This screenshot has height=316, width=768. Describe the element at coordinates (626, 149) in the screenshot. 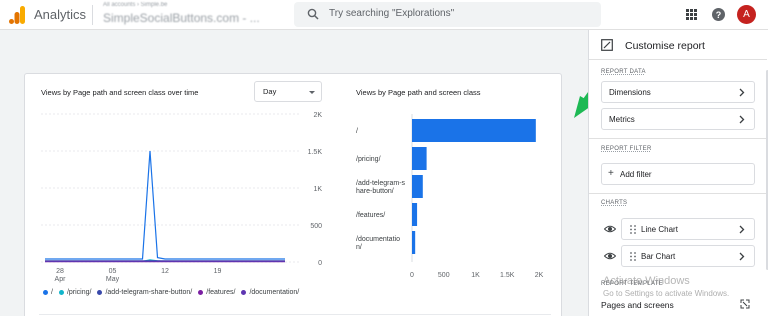

I see `report-filter-label: REPORT FILTER` at that location.